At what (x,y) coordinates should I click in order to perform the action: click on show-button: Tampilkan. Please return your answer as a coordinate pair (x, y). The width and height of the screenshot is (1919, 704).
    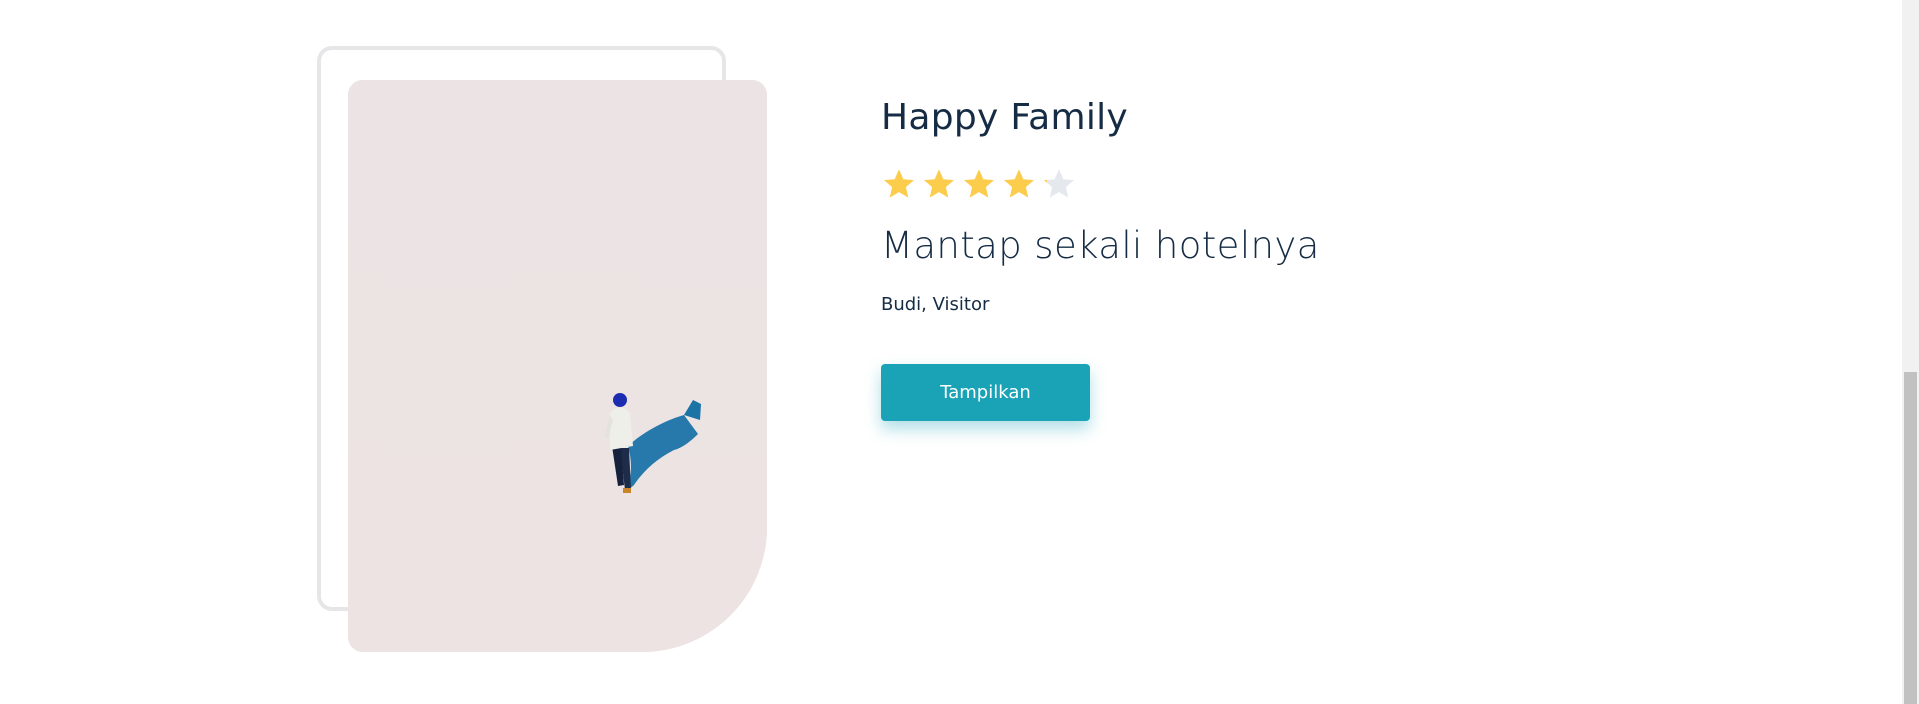
    Looking at the image, I should click on (985, 392).